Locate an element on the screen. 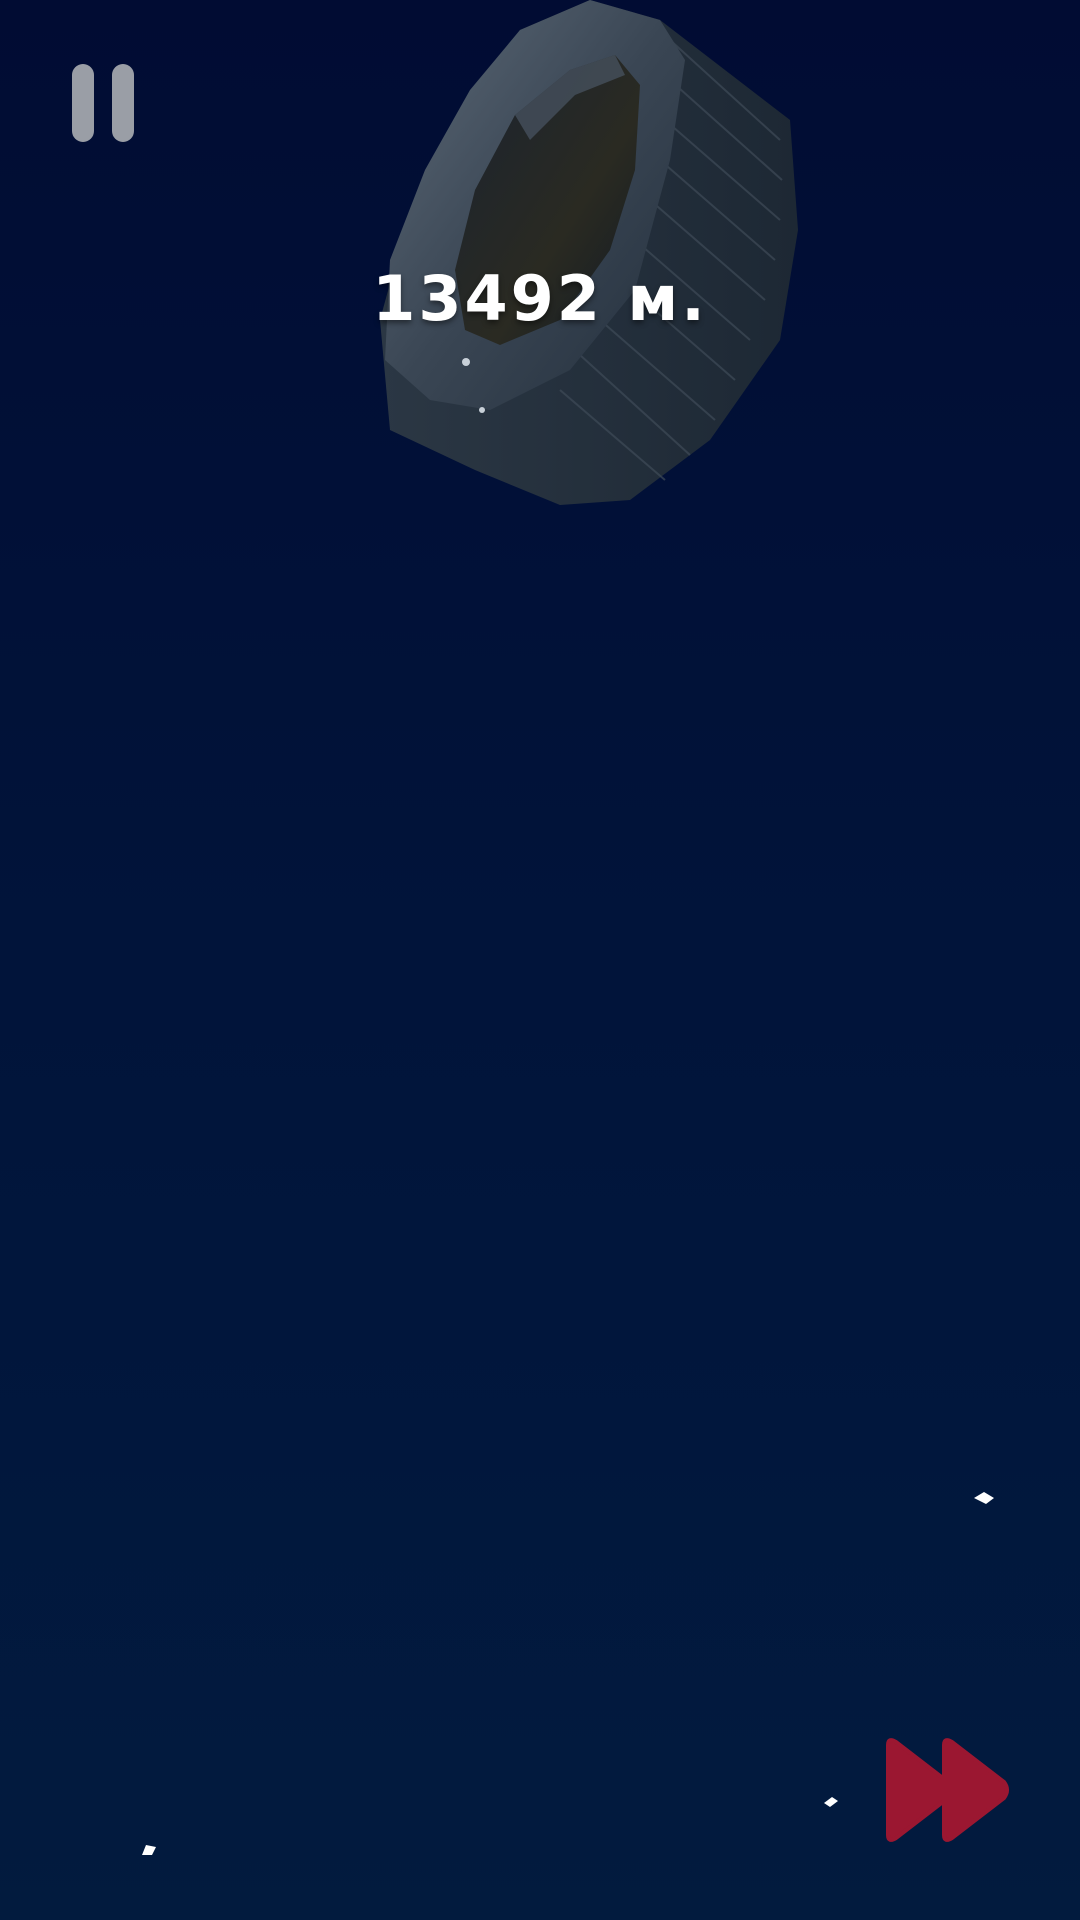 The width and height of the screenshot is (1080, 1920). fast-forward-icon is located at coordinates (947, 1790).